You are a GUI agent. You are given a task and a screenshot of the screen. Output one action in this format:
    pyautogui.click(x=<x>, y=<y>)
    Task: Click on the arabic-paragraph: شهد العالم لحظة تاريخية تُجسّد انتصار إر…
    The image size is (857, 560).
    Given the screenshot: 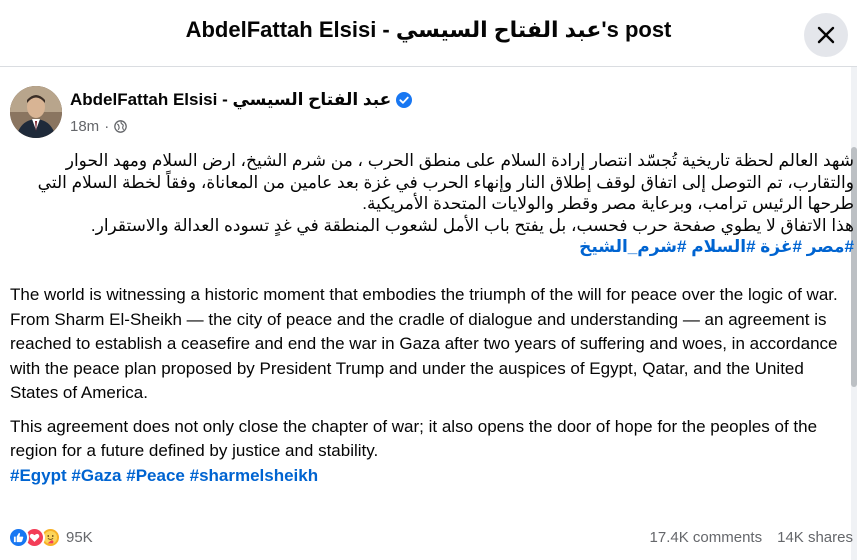 What is the action you would take?
    pyautogui.click(x=445, y=182)
    